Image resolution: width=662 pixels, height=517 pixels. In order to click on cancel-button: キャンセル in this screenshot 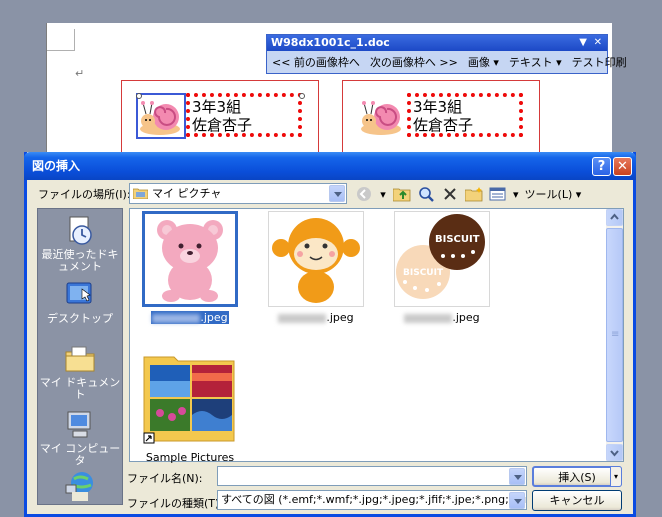, I will do `click(577, 500)`.